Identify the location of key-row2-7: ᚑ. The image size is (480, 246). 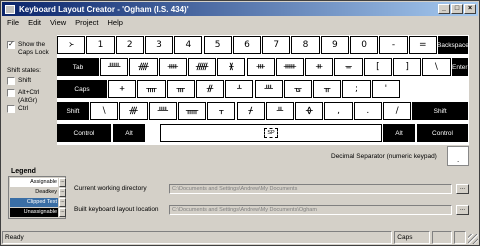
(319, 67).